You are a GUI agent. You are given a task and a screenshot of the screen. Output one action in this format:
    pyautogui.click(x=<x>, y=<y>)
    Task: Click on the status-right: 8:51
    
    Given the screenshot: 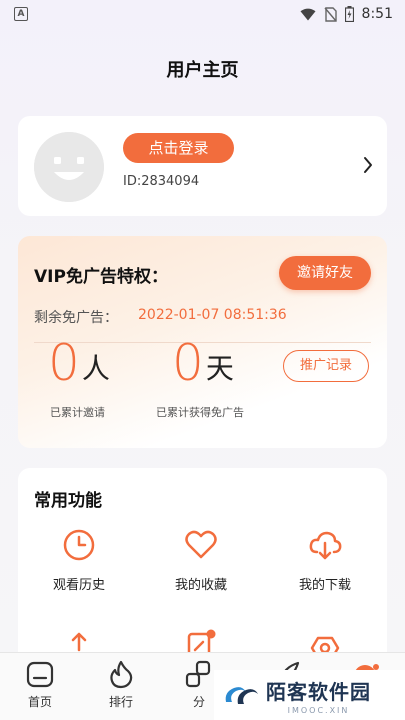 What is the action you would take?
    pyautogui.click(x=346, y=14)
    